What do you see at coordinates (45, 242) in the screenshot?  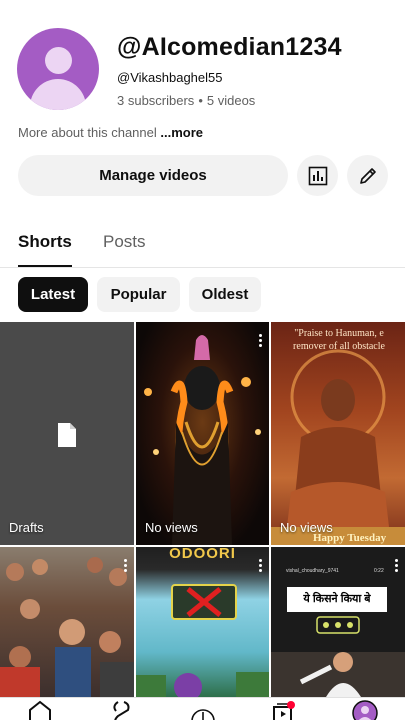 I see `tab-shorts: Shorts` at bounding box center [45, 242].